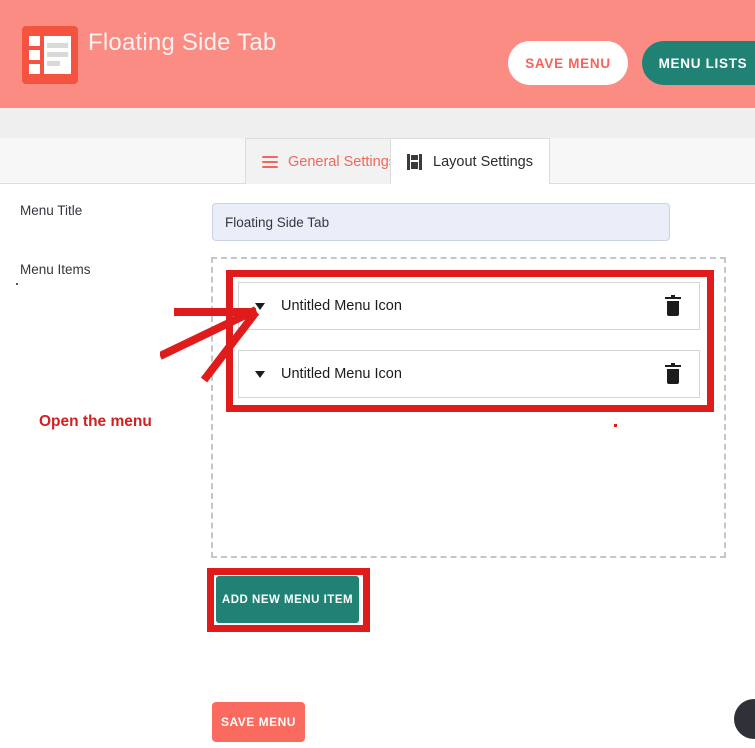 The height and width of the screenshot is (748, 755). What do you see at coordinates (698, 63) in the screenshot?
I see `header-menu-lists-button: MENU LISTS` at bounding box center [698, 63].